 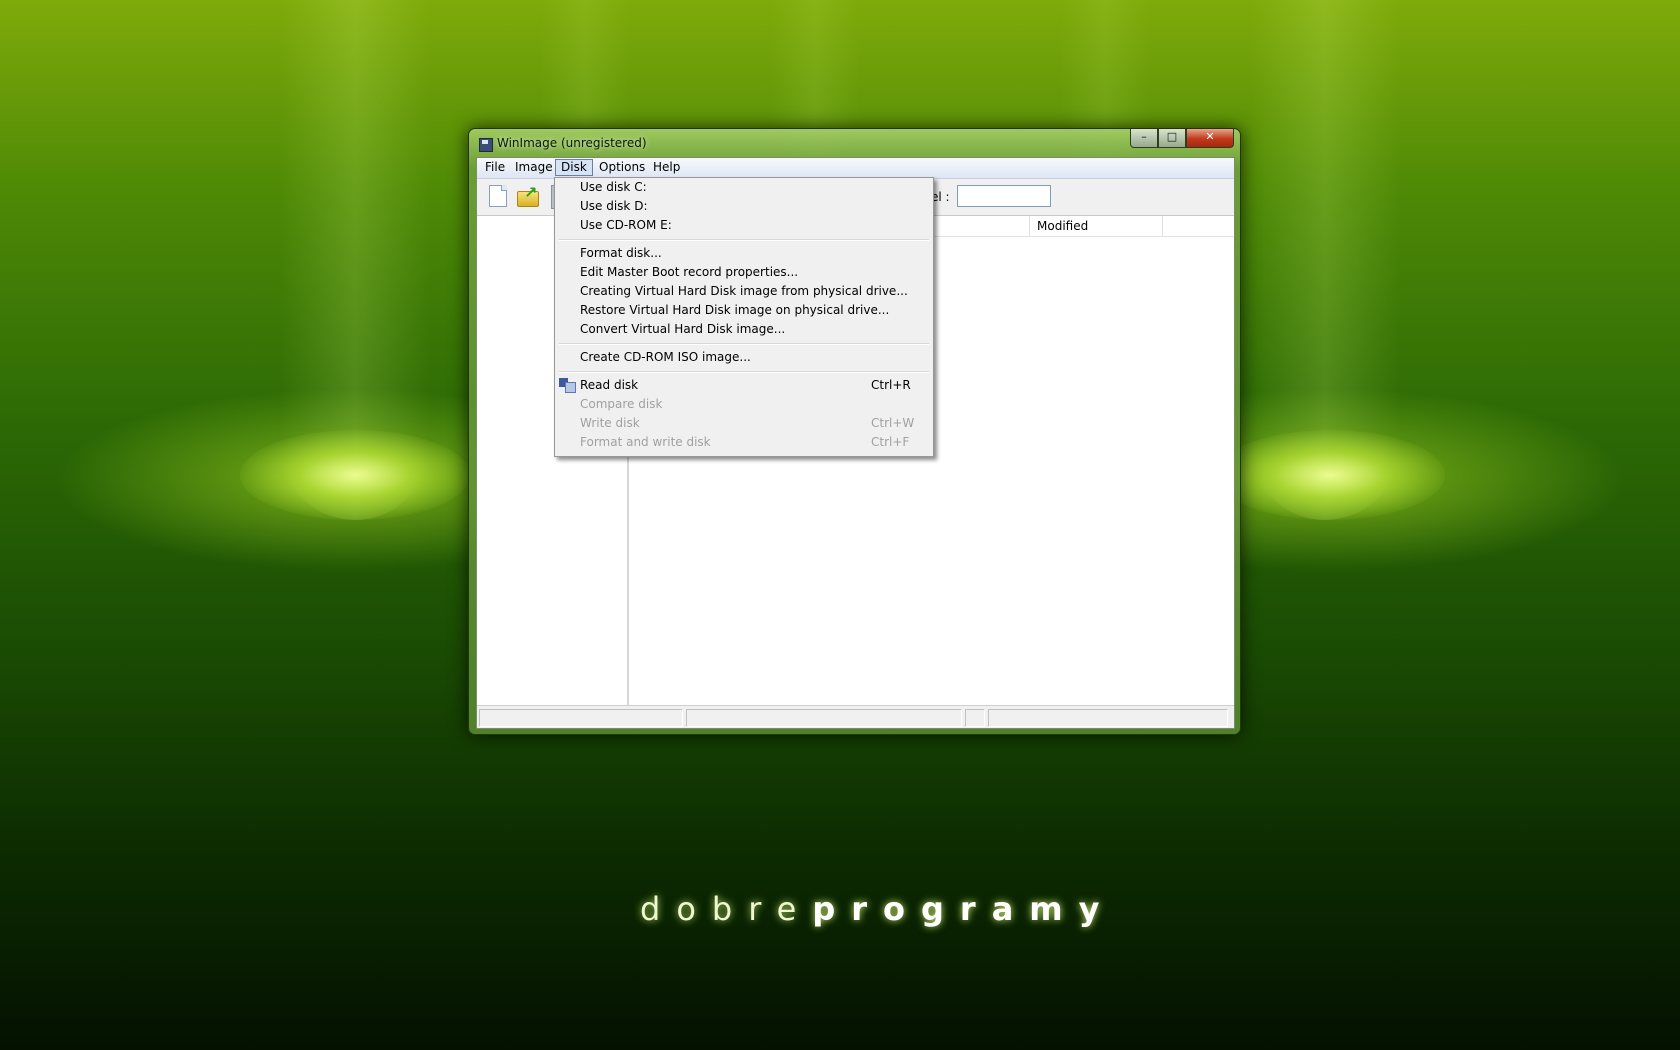 What do you see at coordinates (1172, 138) in the screenshot?
I see `maximize-button: □` at bounding box center [1172, 138].